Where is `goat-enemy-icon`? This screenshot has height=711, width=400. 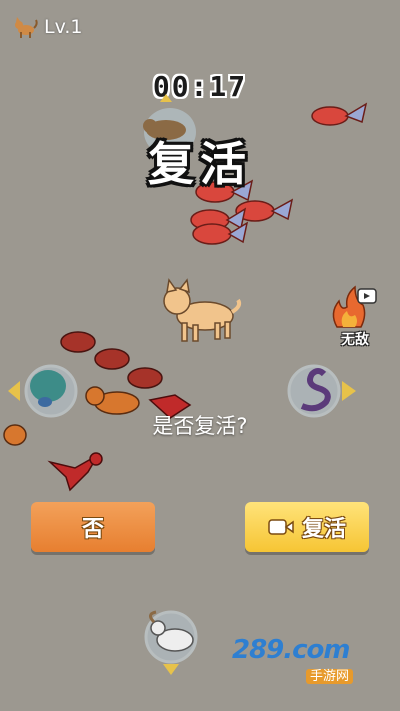
goat-enemy-icon is located at coordinates (171, 642).